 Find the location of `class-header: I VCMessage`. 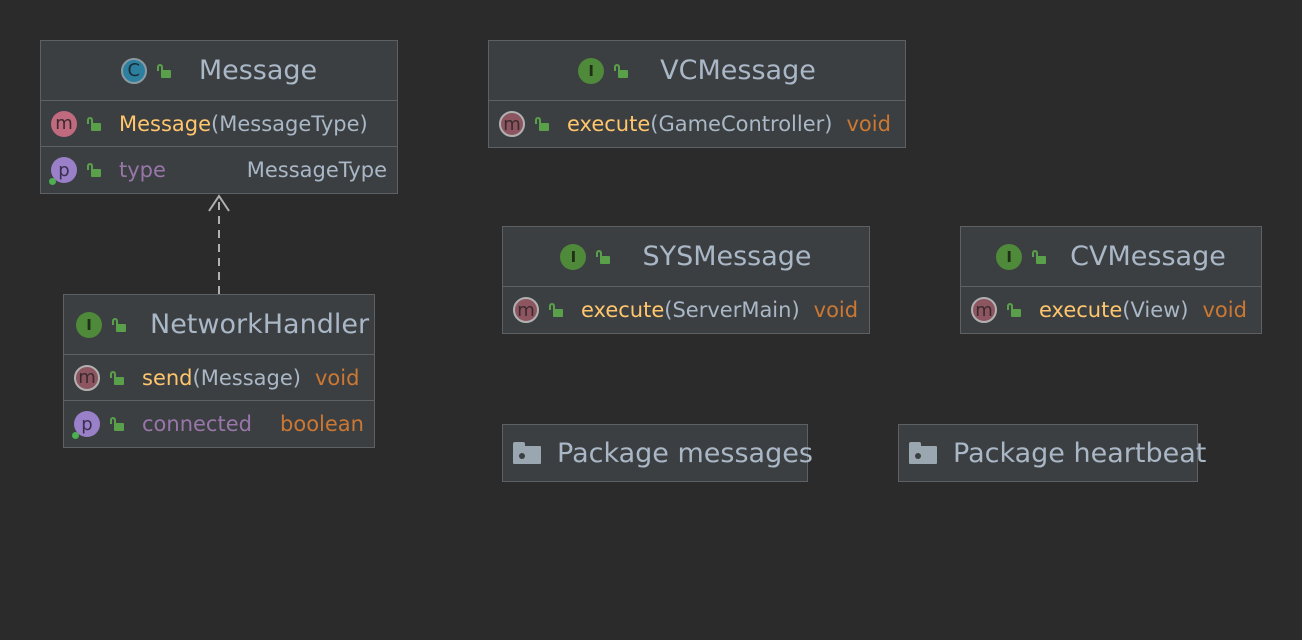

class-header: I VCMessage is located at coordinates (697, 71).